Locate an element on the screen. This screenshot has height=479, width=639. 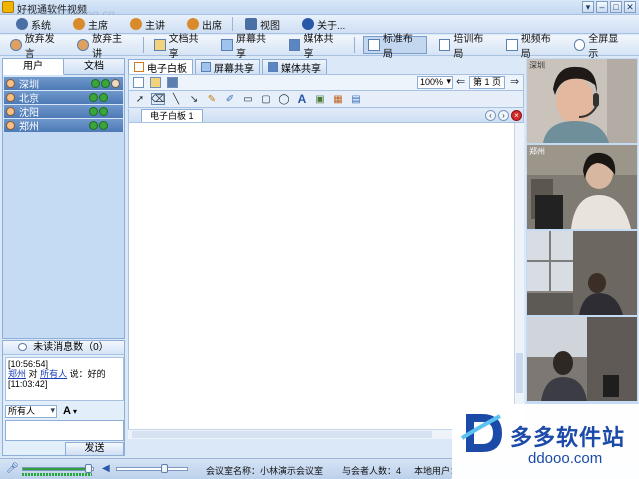
ellipse-icon: ◯ is located at coordinates (284, 99).